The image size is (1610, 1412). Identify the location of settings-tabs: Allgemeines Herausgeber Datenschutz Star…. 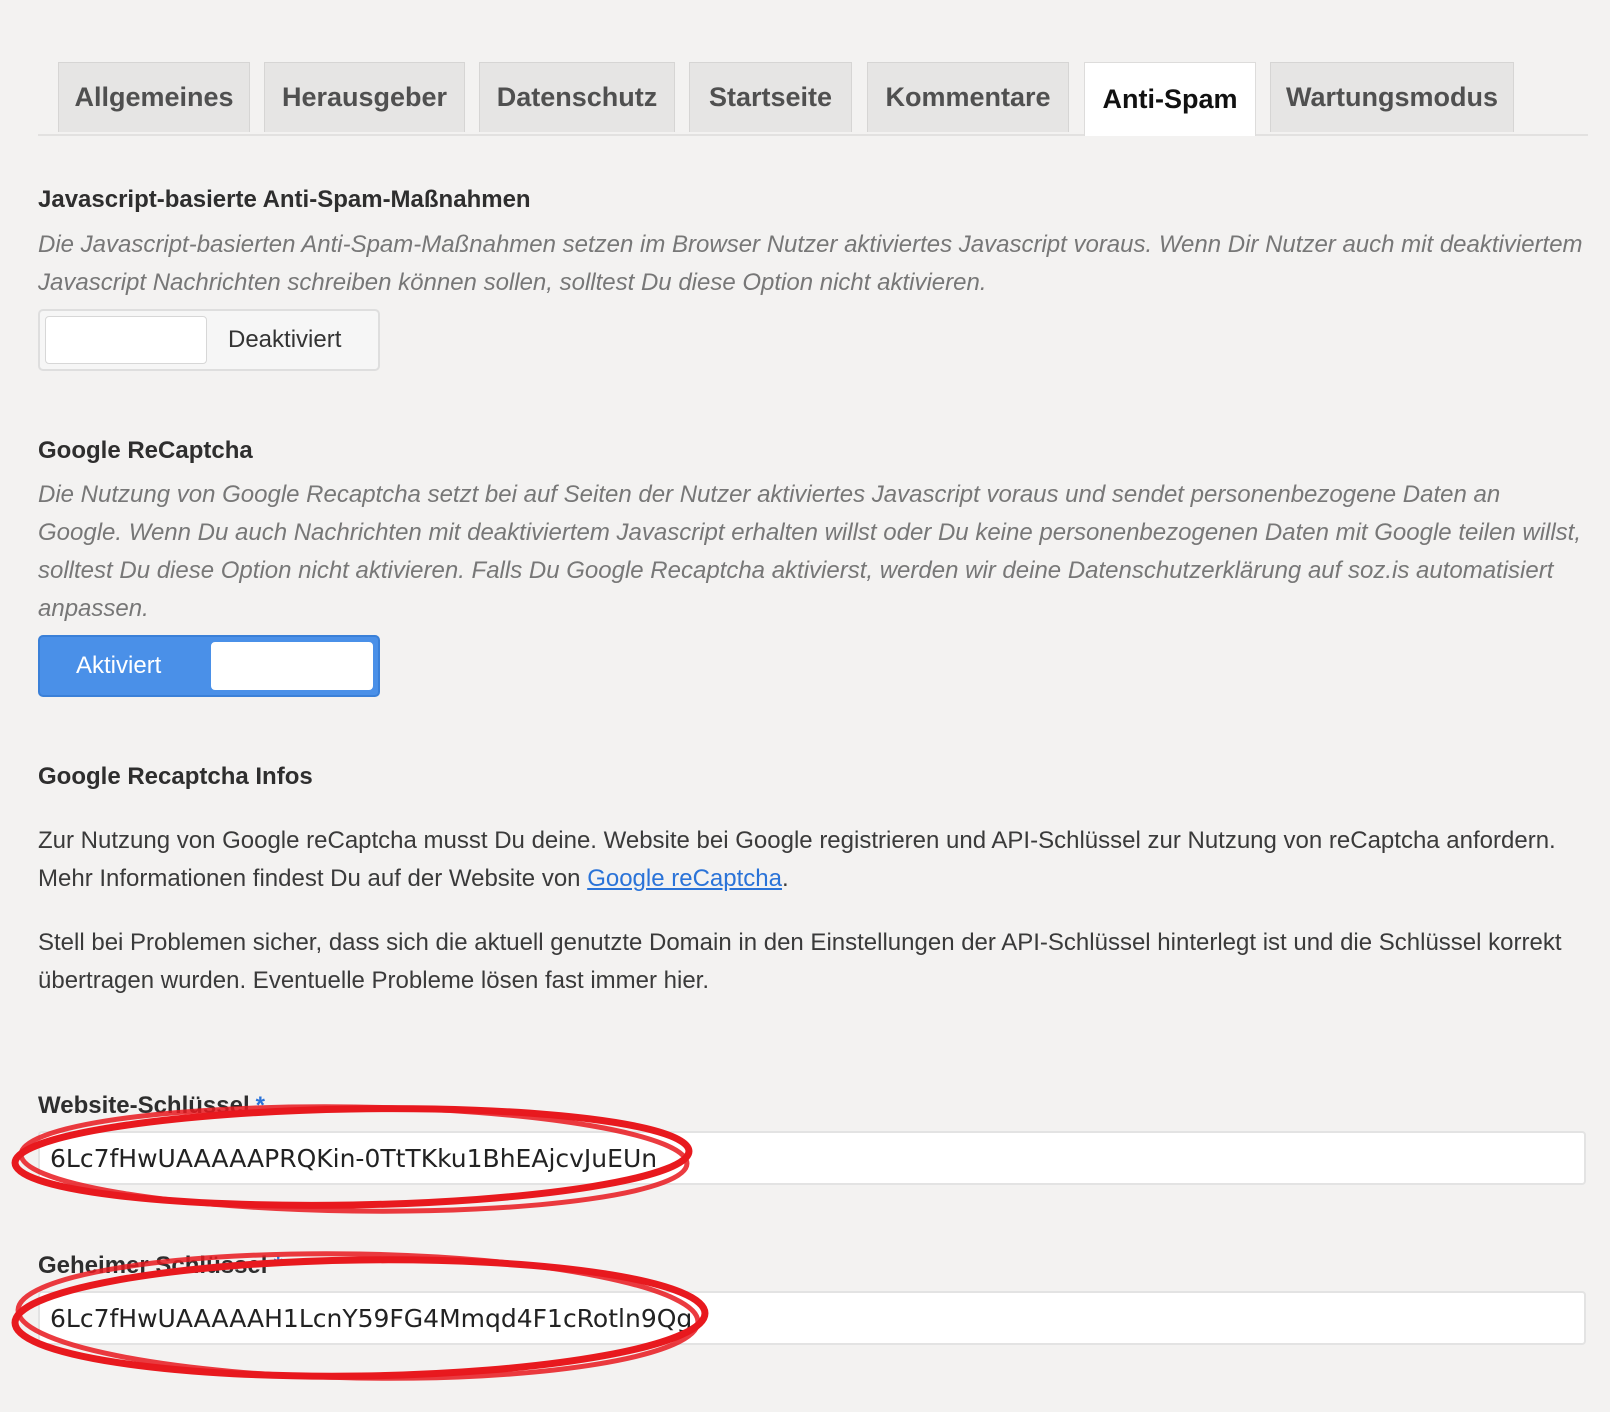
(813, 99).